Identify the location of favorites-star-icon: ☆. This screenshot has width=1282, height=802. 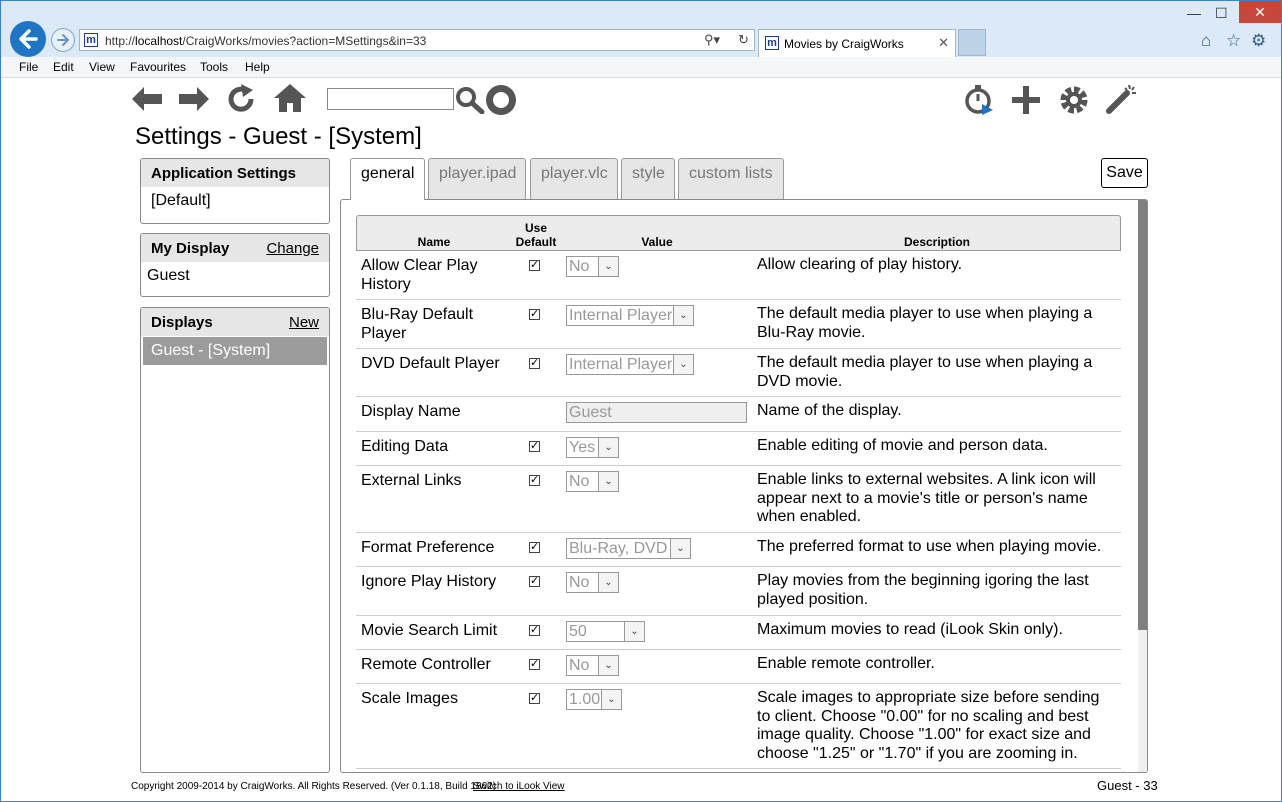
(1233, 41).